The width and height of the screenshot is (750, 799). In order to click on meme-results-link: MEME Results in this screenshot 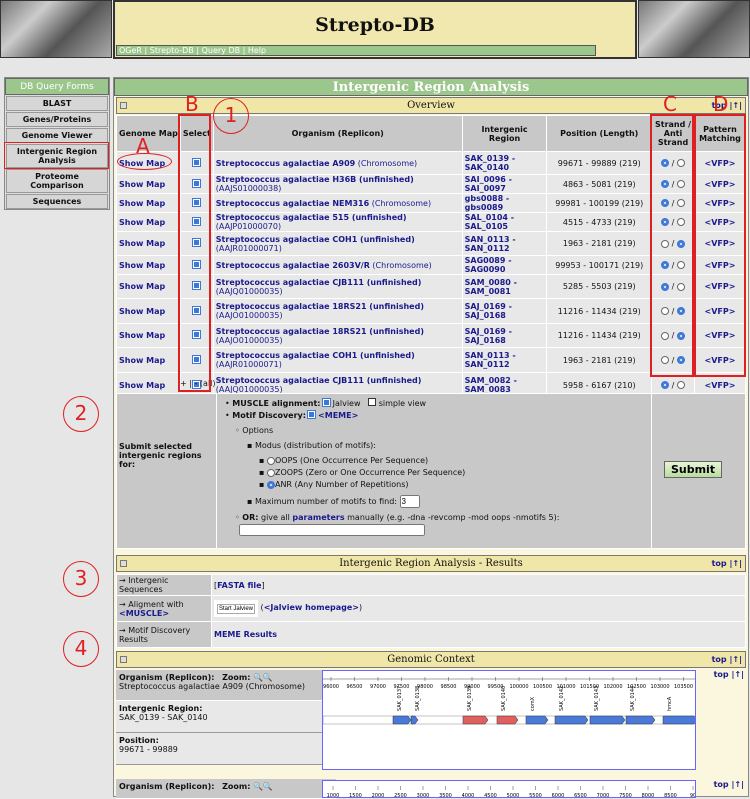, I will do `click(245, 634)`.